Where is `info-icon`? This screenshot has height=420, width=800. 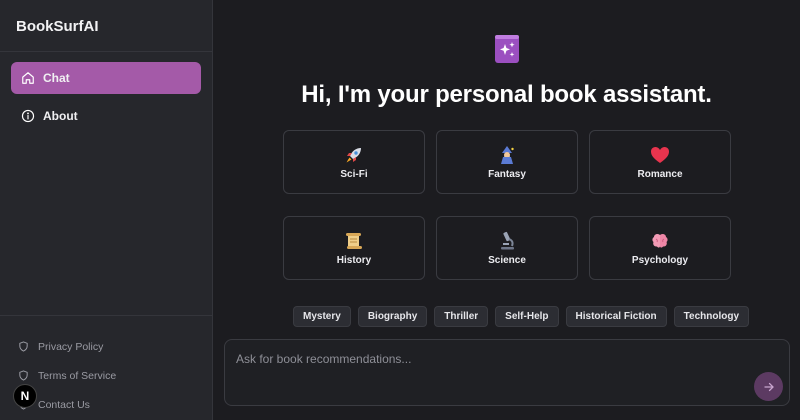
info-icon is located at coordinates (28, 116).